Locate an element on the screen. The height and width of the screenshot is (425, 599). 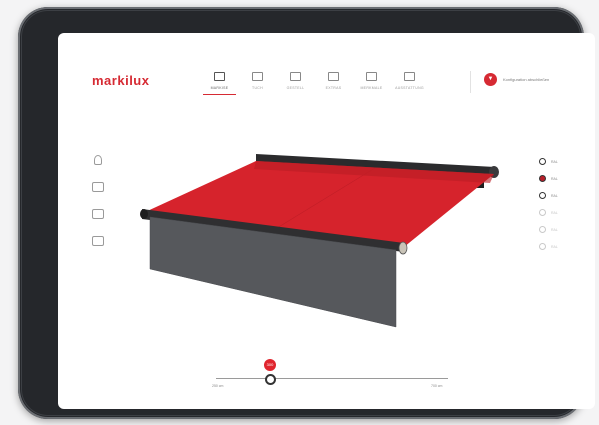
color-swatch-list: RAL RAL RAL RAL RAL RAL is located at coordinates (548, 204).